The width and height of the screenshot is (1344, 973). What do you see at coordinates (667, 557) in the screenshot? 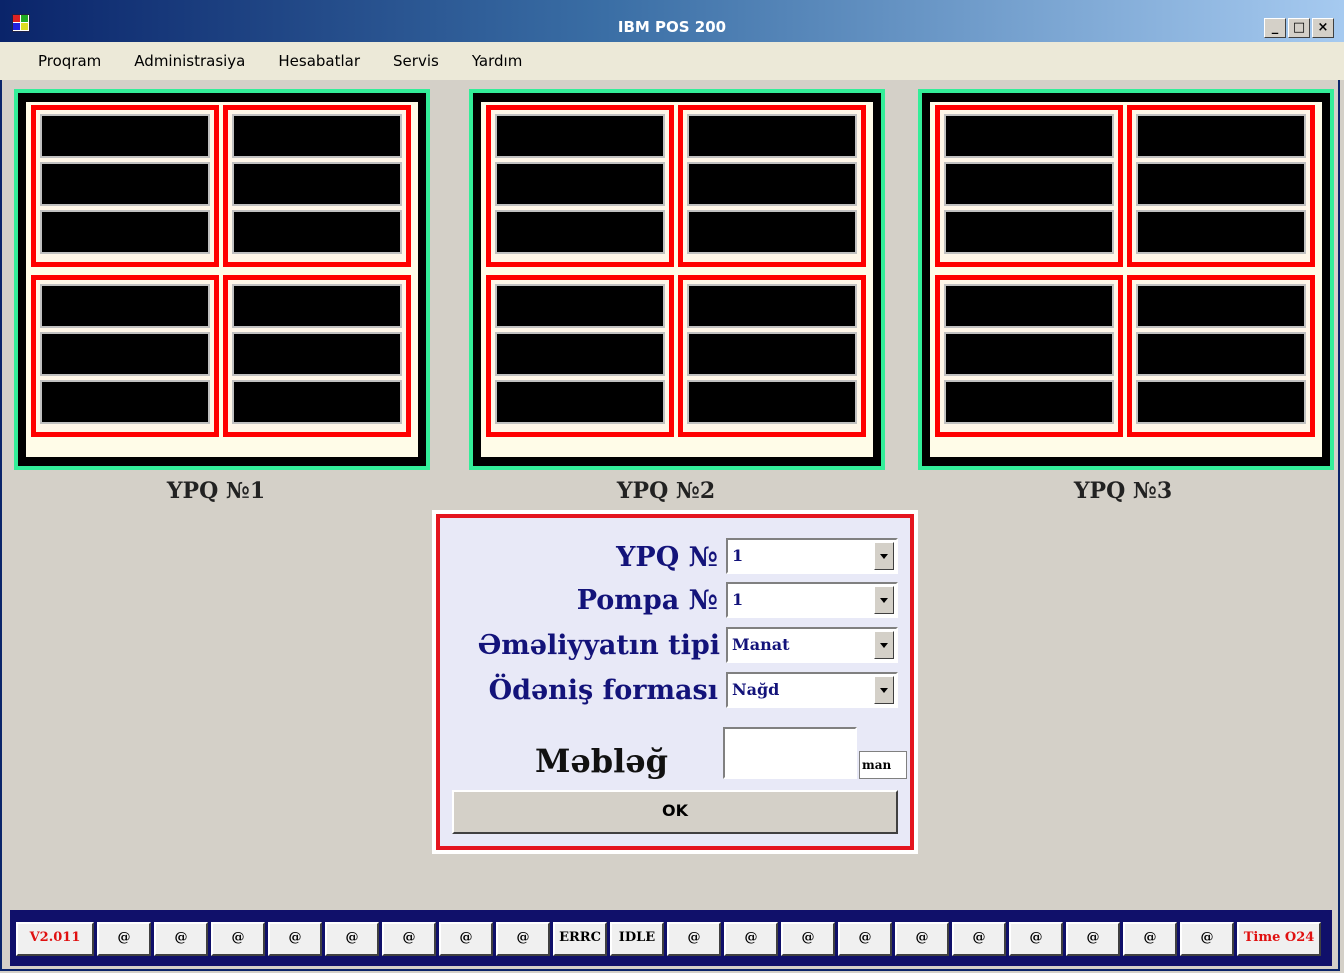
I see `ypq-label: YPQ №` at bounding box center [667, 557].